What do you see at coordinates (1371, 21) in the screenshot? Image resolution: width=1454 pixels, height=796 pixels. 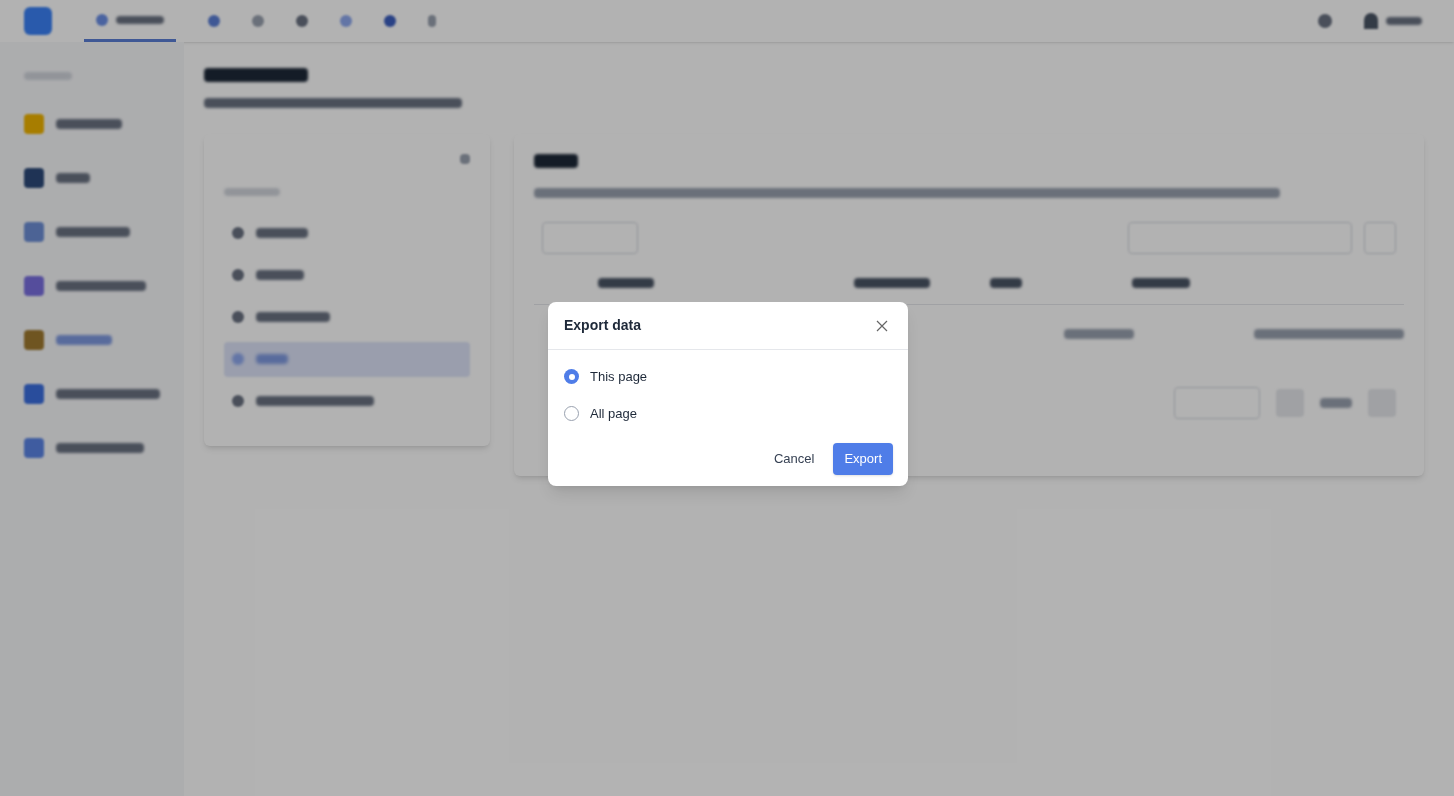 I see `user-icon` at bounding box center [1371, 21].